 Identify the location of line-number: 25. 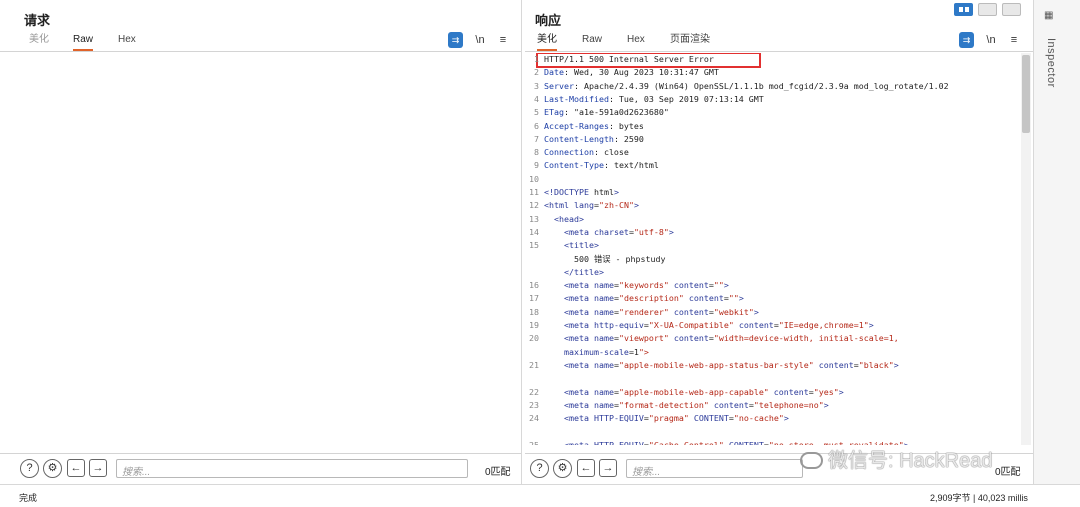
(534, 442).